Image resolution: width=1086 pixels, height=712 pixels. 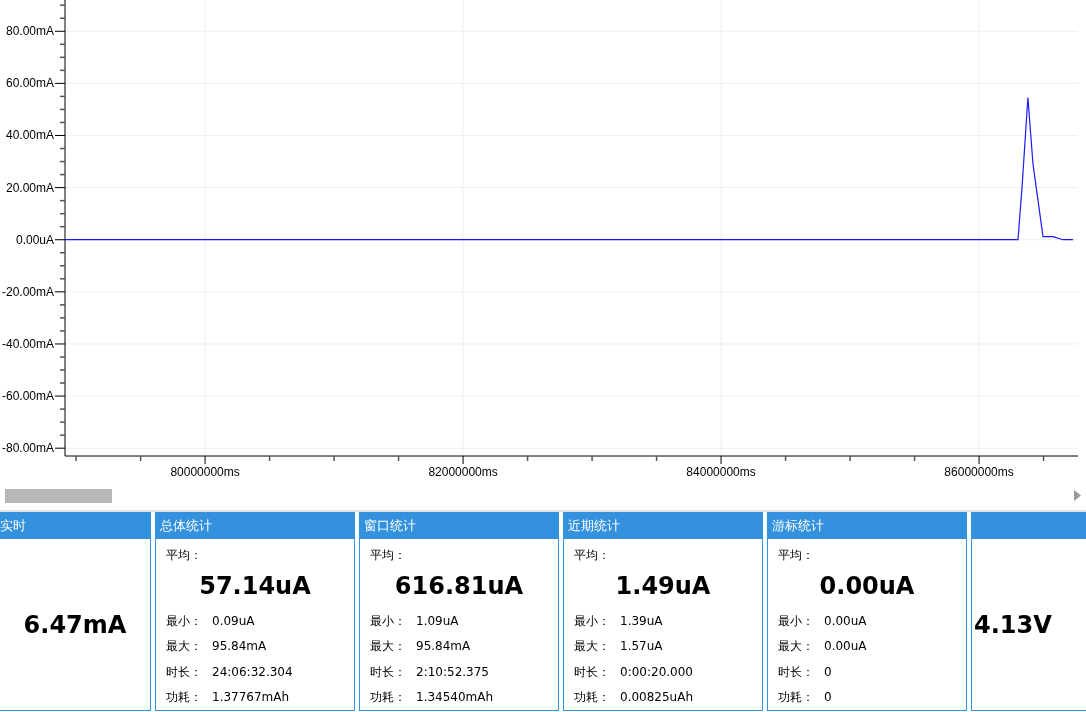 I want to click on average-value: 57.14uA, so click(x=255, y=586).